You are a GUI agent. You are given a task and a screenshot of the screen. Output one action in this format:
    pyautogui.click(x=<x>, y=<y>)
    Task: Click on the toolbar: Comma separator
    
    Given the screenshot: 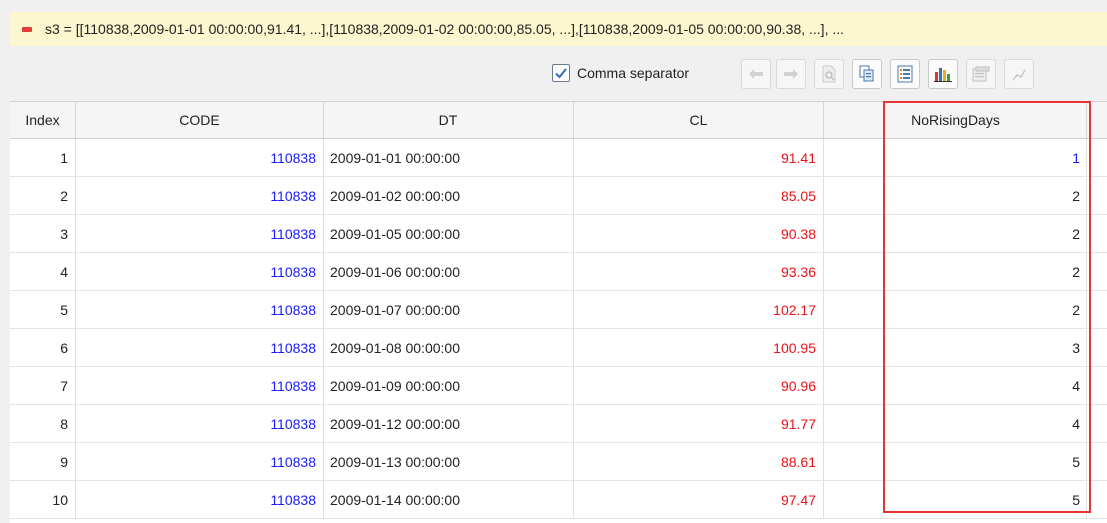 What is the action you would take?
    pyautogui.click(x=553, y=76)
    